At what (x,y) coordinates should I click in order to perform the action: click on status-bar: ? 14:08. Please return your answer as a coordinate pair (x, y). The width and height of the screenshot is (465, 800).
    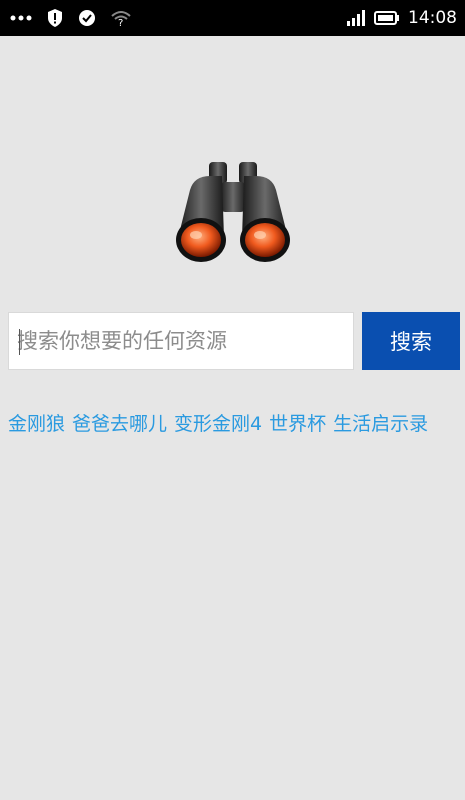
    Looking at the image, I should click on (232, 18).